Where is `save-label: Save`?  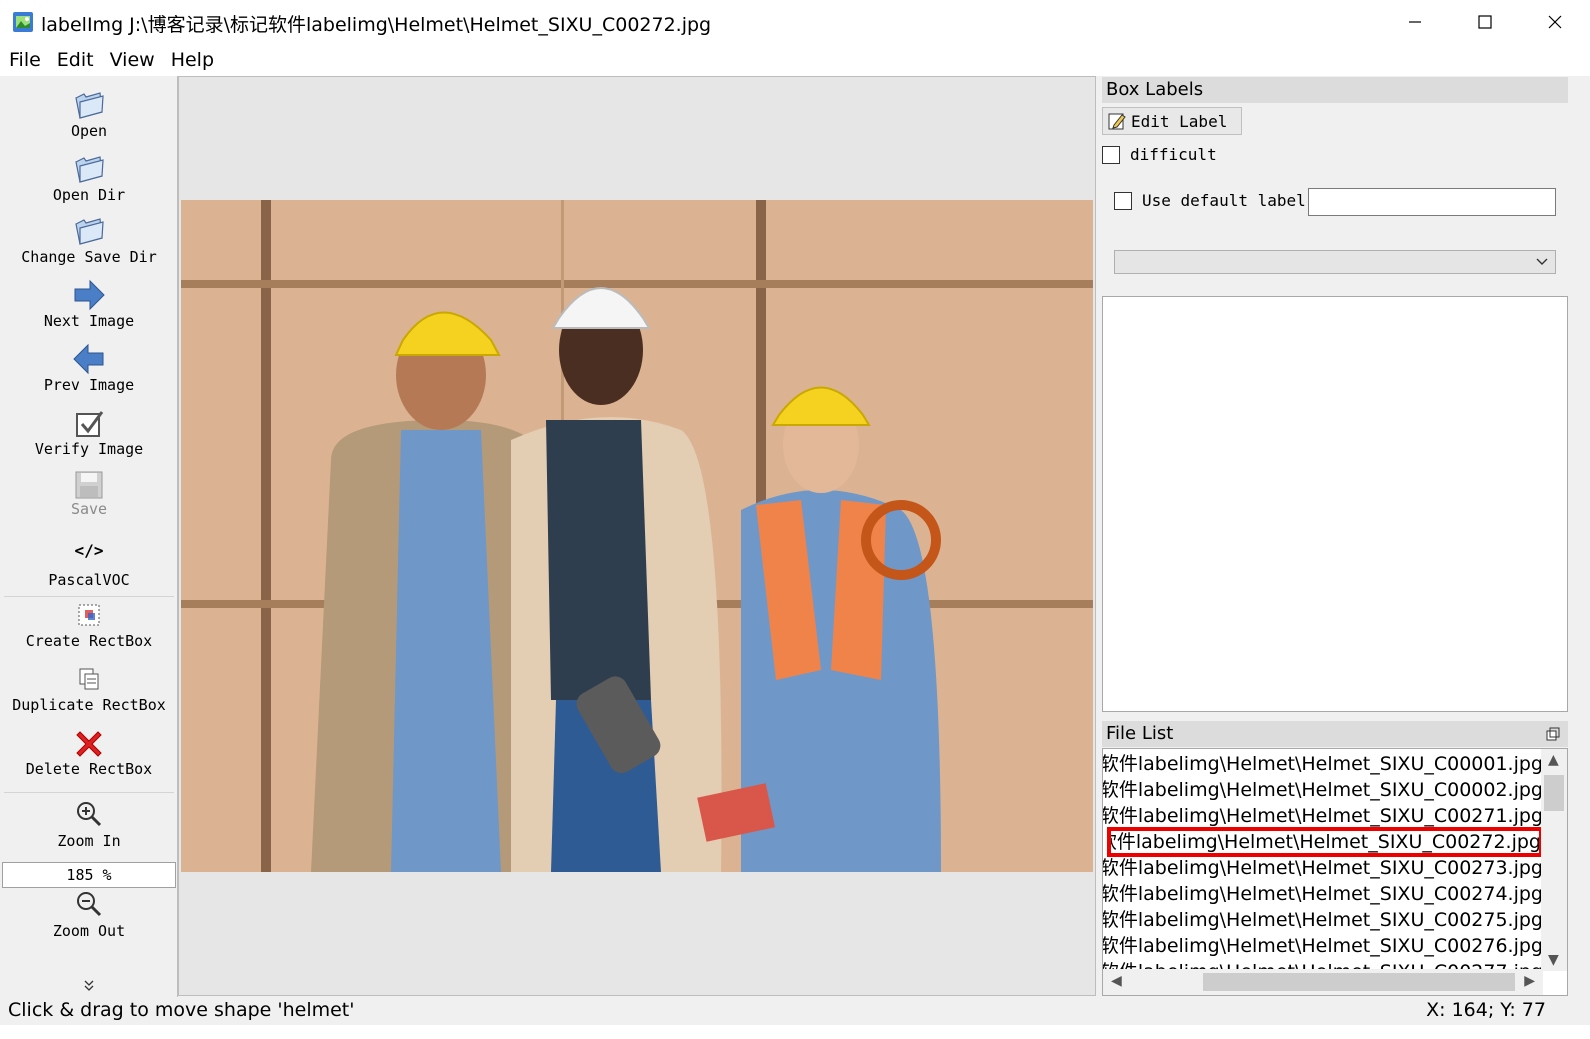 save-label: Save is located at coordinates (89, 509).